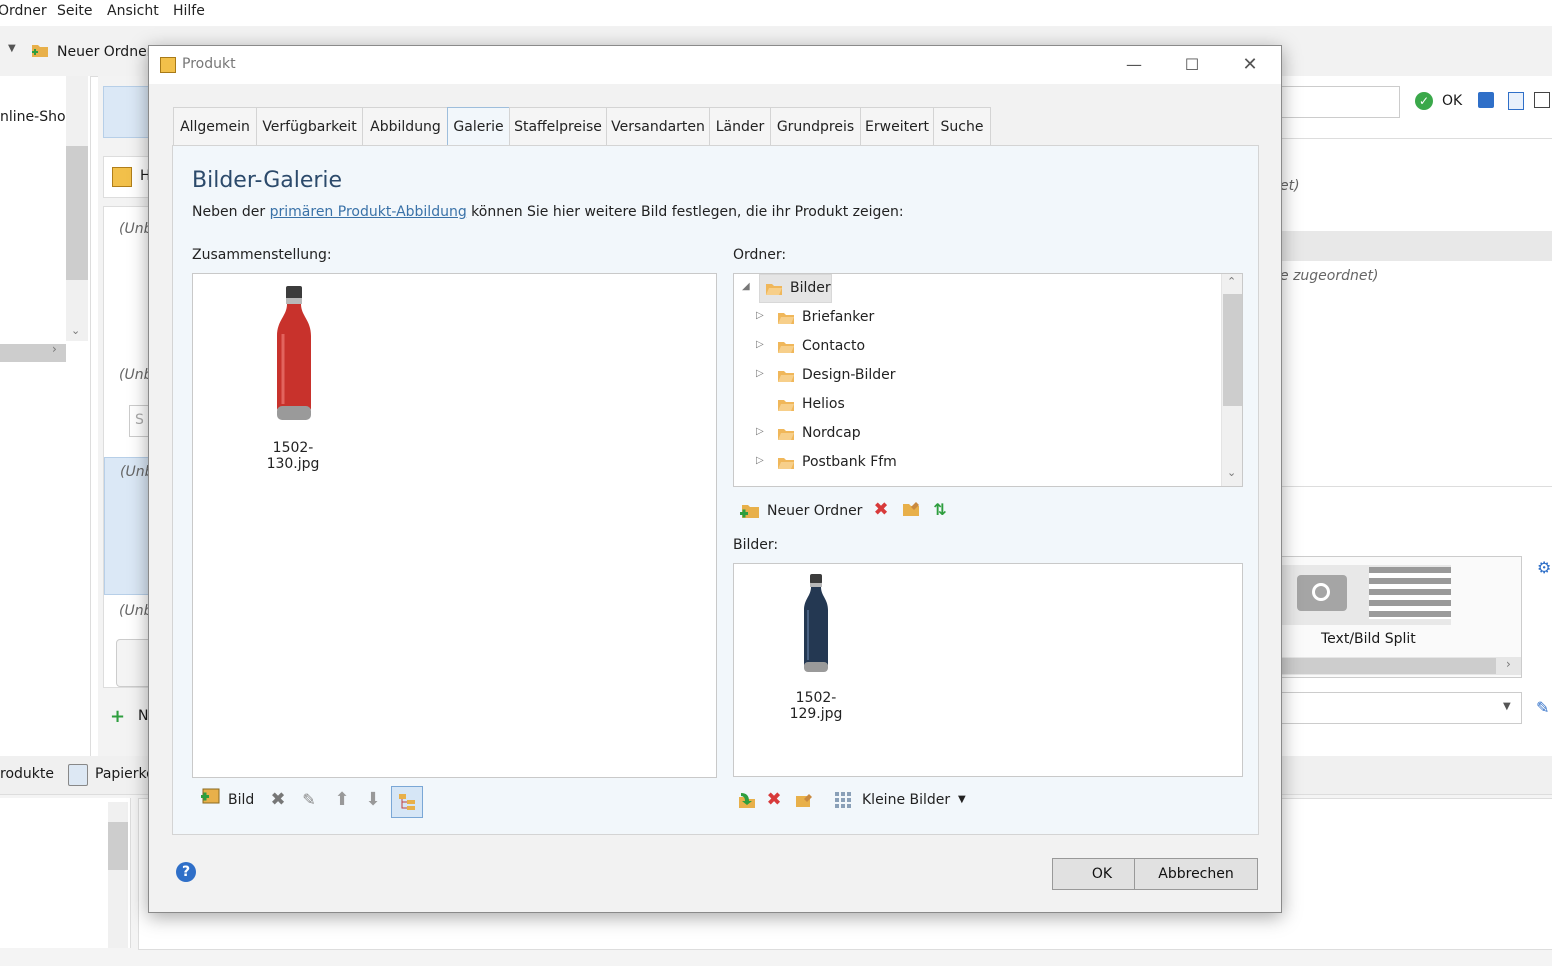  I want to click on tab-verfuegbarkeit: Verfügbarkeit, so click(309, 126).